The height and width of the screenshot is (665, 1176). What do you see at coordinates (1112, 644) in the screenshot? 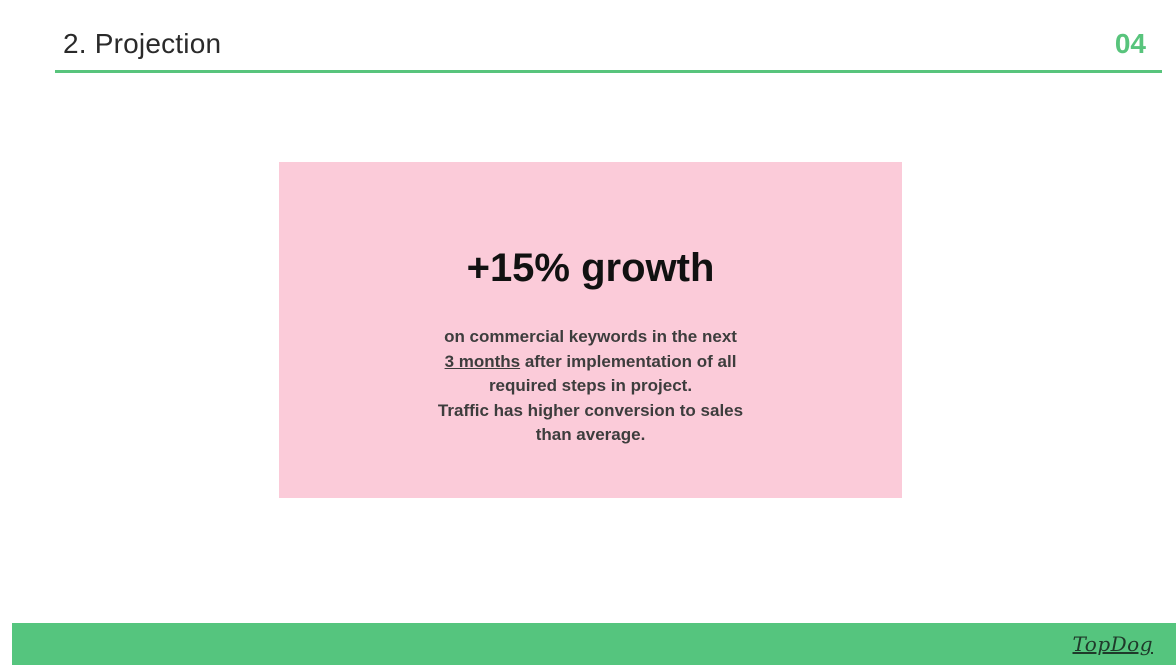
I see `topdog-logo: TopDog` at bounding box center [1112, 644].